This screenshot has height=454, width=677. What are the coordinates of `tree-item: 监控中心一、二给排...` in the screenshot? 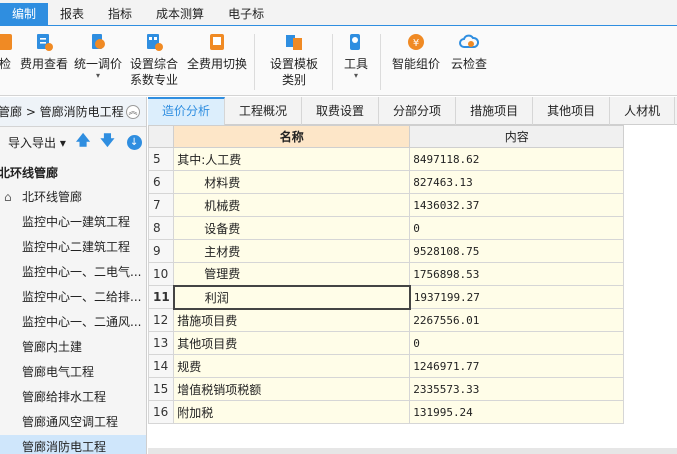 It's located at (73, 297).